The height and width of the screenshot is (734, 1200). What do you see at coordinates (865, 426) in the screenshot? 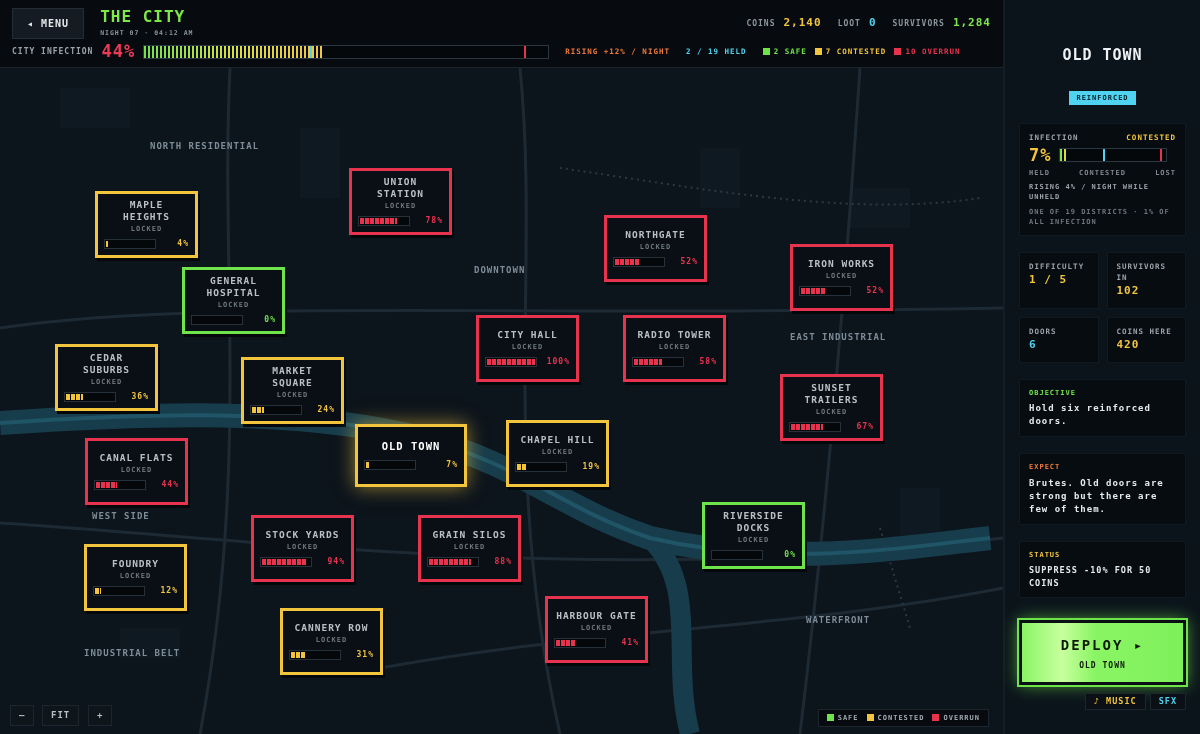
I see `infection-percent: 67%` at bounding box center [865, 426].